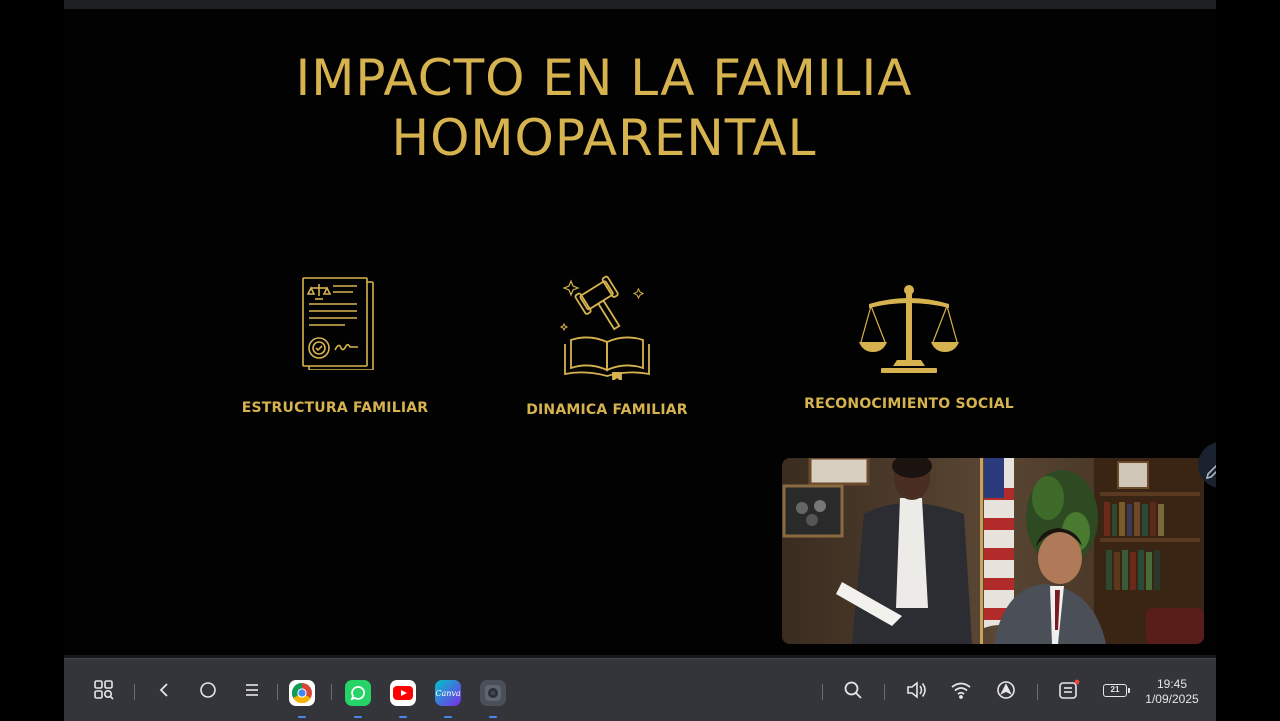  I want to click on youtube-app, so click(403, 693).